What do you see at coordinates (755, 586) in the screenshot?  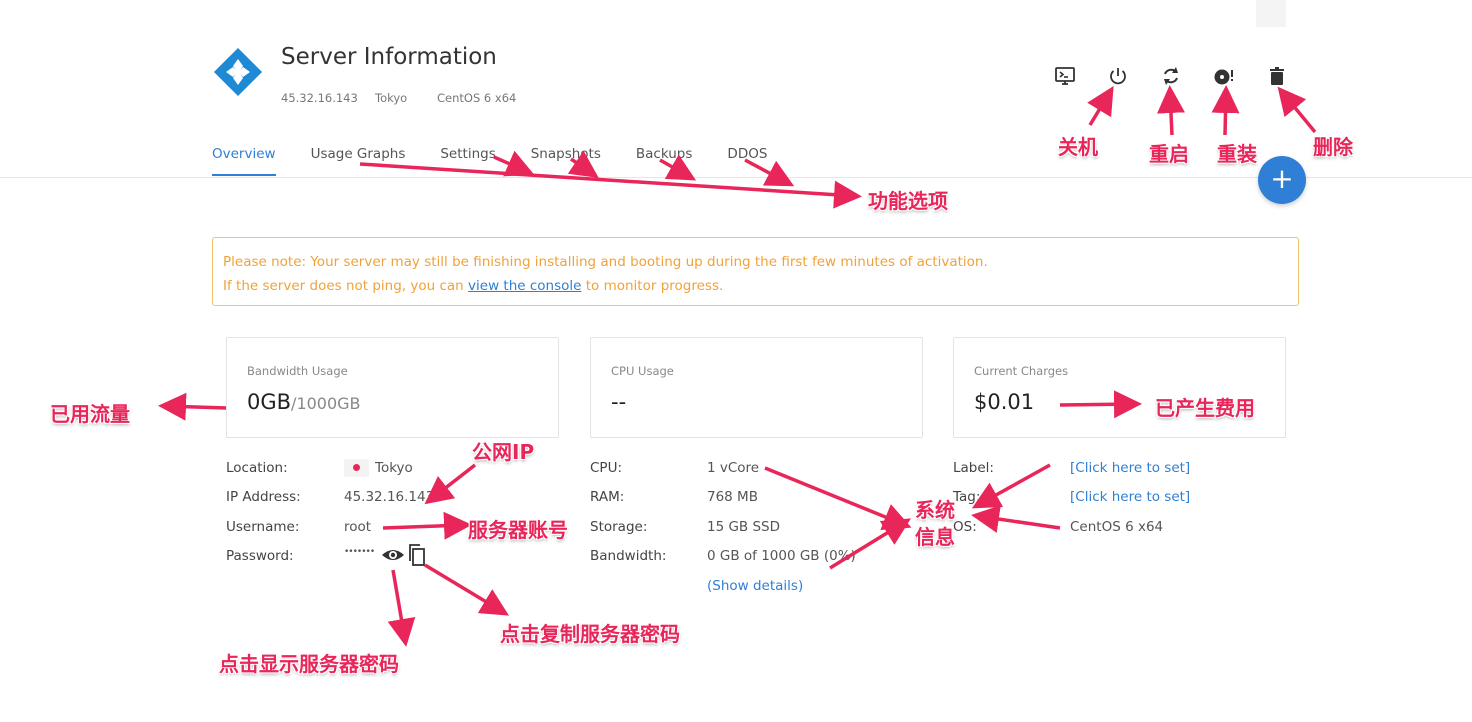 I see `show-details-link: (Show details)` at bounding box center [755, 586].